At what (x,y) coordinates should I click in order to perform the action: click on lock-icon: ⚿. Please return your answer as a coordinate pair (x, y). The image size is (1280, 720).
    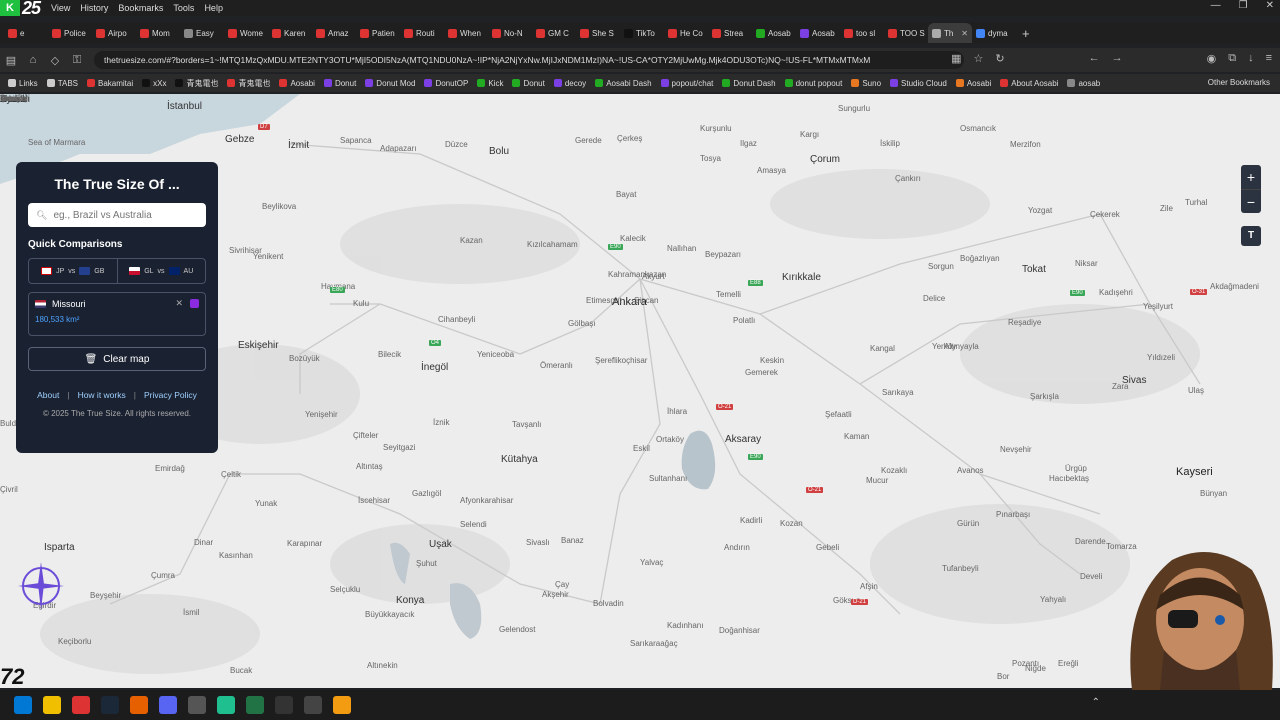
    Looking at the image, I should click on (77, 60).